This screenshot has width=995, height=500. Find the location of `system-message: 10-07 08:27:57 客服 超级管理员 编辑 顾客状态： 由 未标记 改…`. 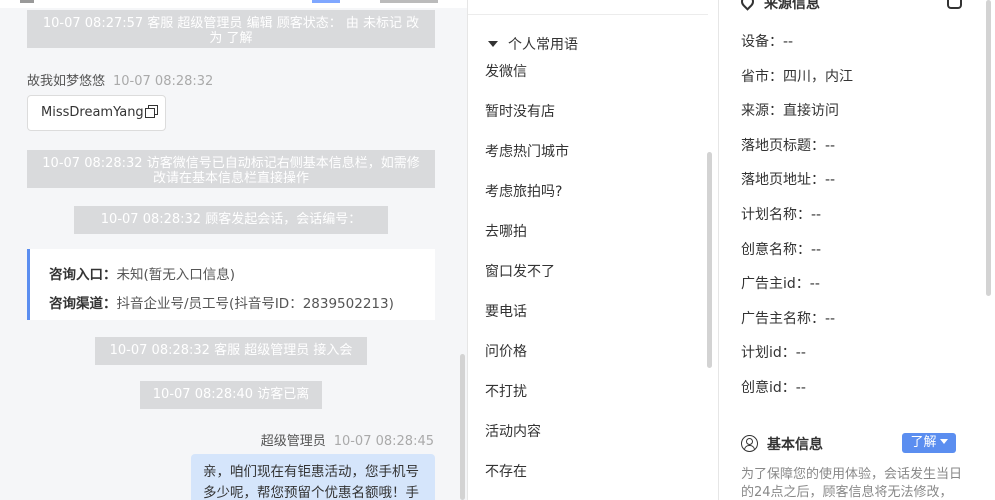

system-message: 10-07 08:27:57 客服 超级管理员 编辑 顾客状态： 由 未标记 改… is located at coordinates (231, 29).